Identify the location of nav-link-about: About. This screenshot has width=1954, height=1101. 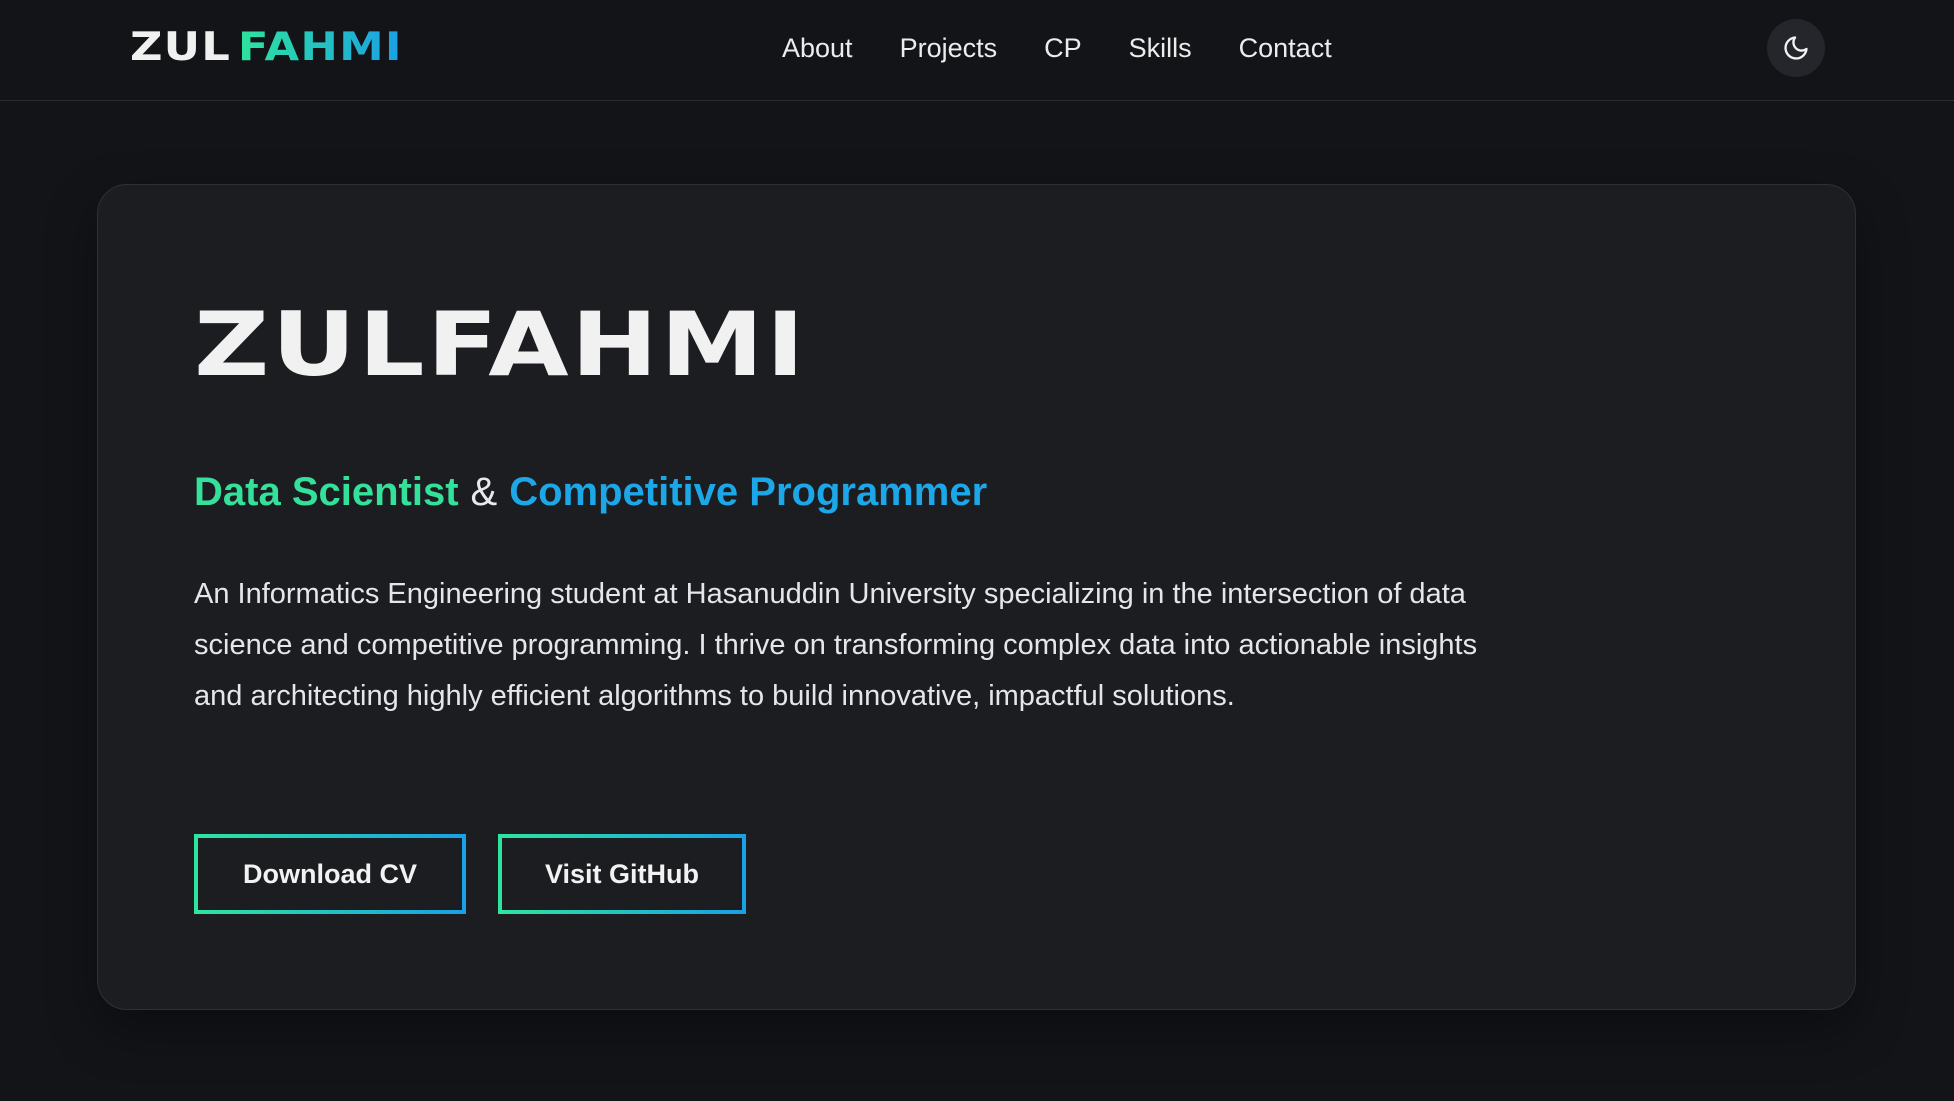
(817, 48).